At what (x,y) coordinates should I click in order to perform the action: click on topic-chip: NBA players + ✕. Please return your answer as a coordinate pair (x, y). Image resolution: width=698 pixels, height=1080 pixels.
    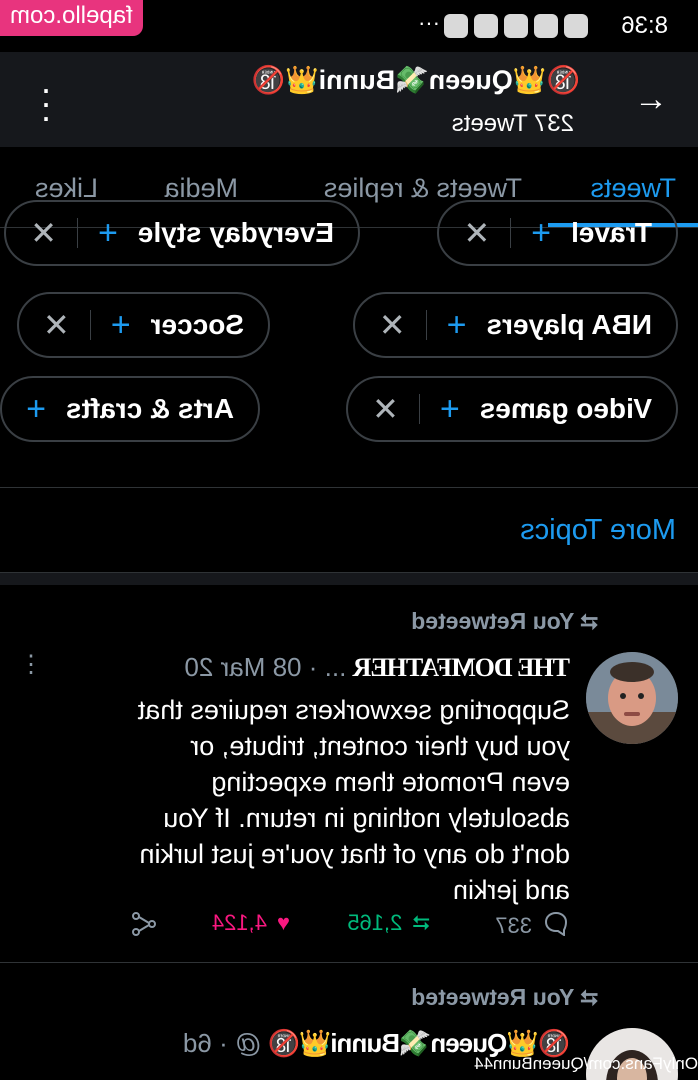
    Looking at the image, I should click on (515, 325).